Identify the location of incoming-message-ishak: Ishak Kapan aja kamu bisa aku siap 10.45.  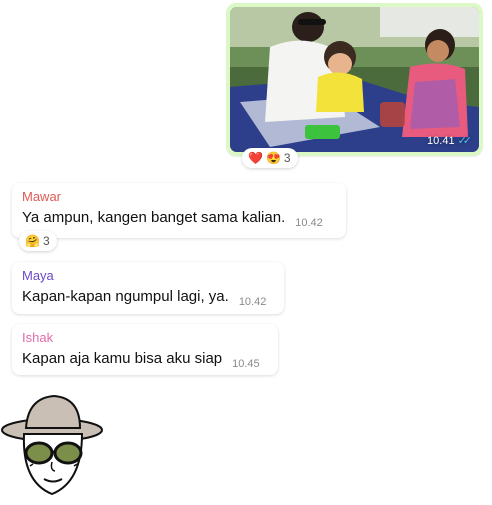
(145, 349).